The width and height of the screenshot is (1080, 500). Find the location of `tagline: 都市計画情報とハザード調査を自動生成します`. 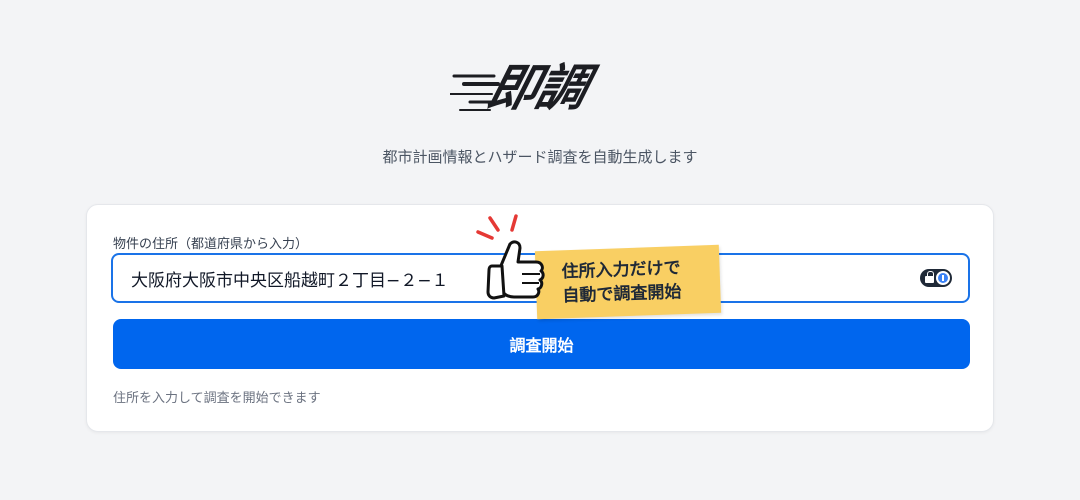

tagline: 都市計画情報とハザード調査を自動生成します is located at coordinates (540, 157).